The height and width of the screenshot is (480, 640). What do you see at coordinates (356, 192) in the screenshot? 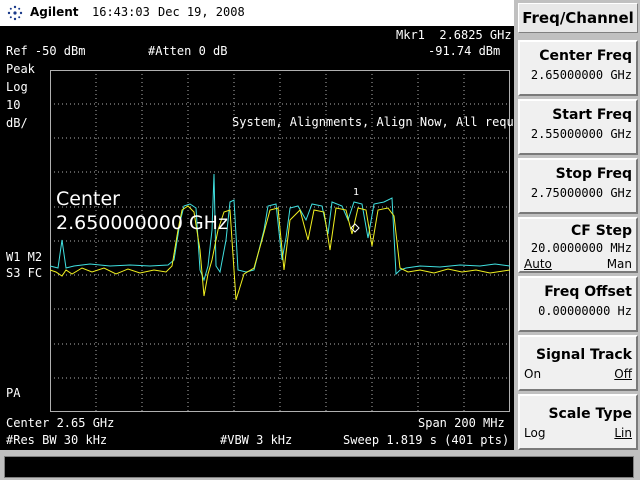
I see `marker-number: 1` at bounding box center [356, 192].